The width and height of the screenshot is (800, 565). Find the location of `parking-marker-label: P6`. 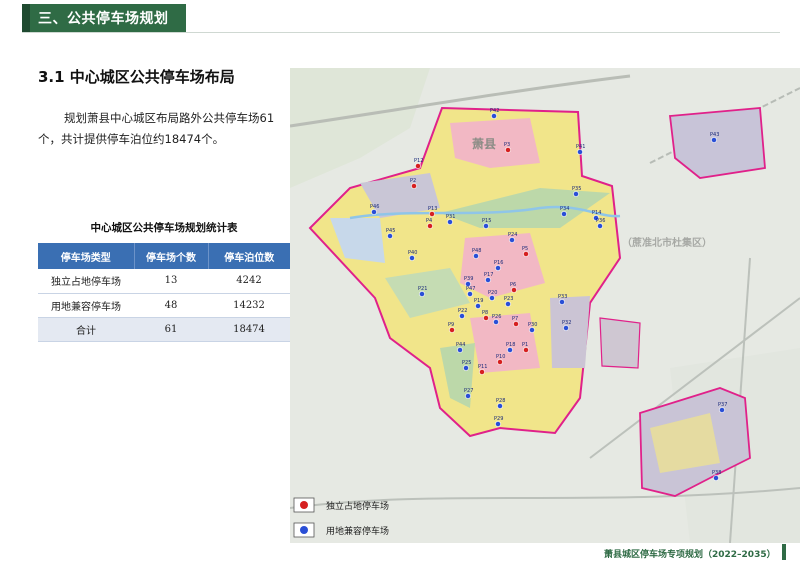

parking-marker-label: P6 is located at coordinates (513, 285).